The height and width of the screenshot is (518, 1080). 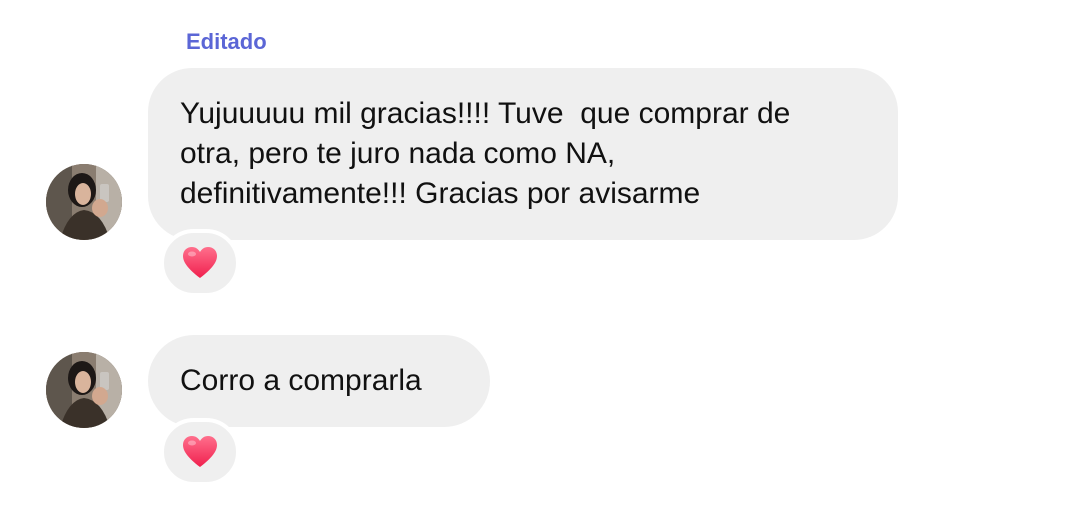 What do you see at coordinates (226, 41) in the screenshot?
I see `edited-label: Editado` at bounding box center [226, 41].